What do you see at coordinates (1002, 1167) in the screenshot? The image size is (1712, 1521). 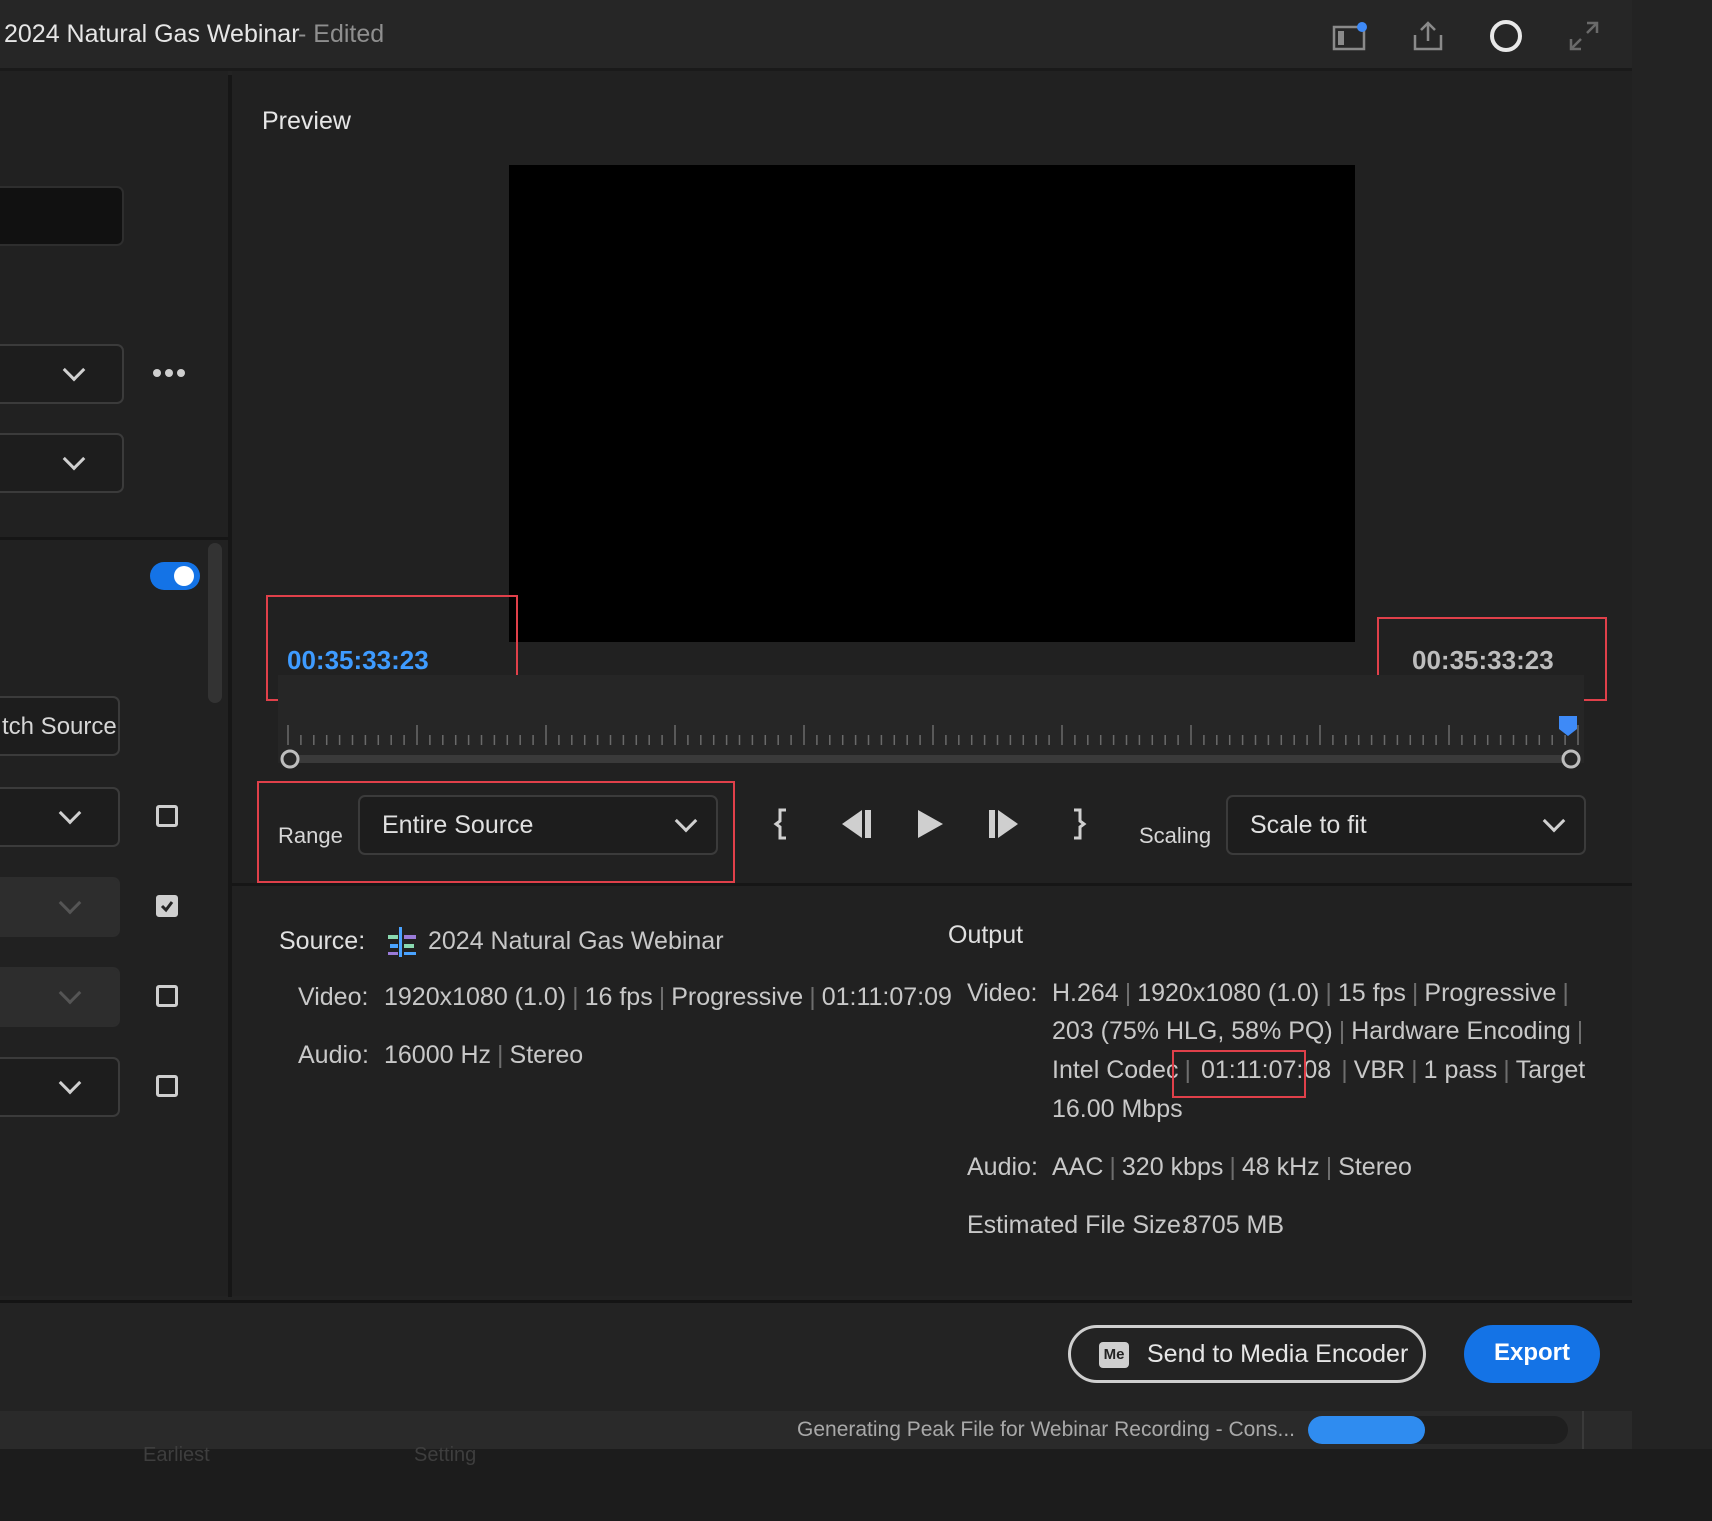 I see `output-audio-label: Audio:` at bounding box center [1002, 1167].